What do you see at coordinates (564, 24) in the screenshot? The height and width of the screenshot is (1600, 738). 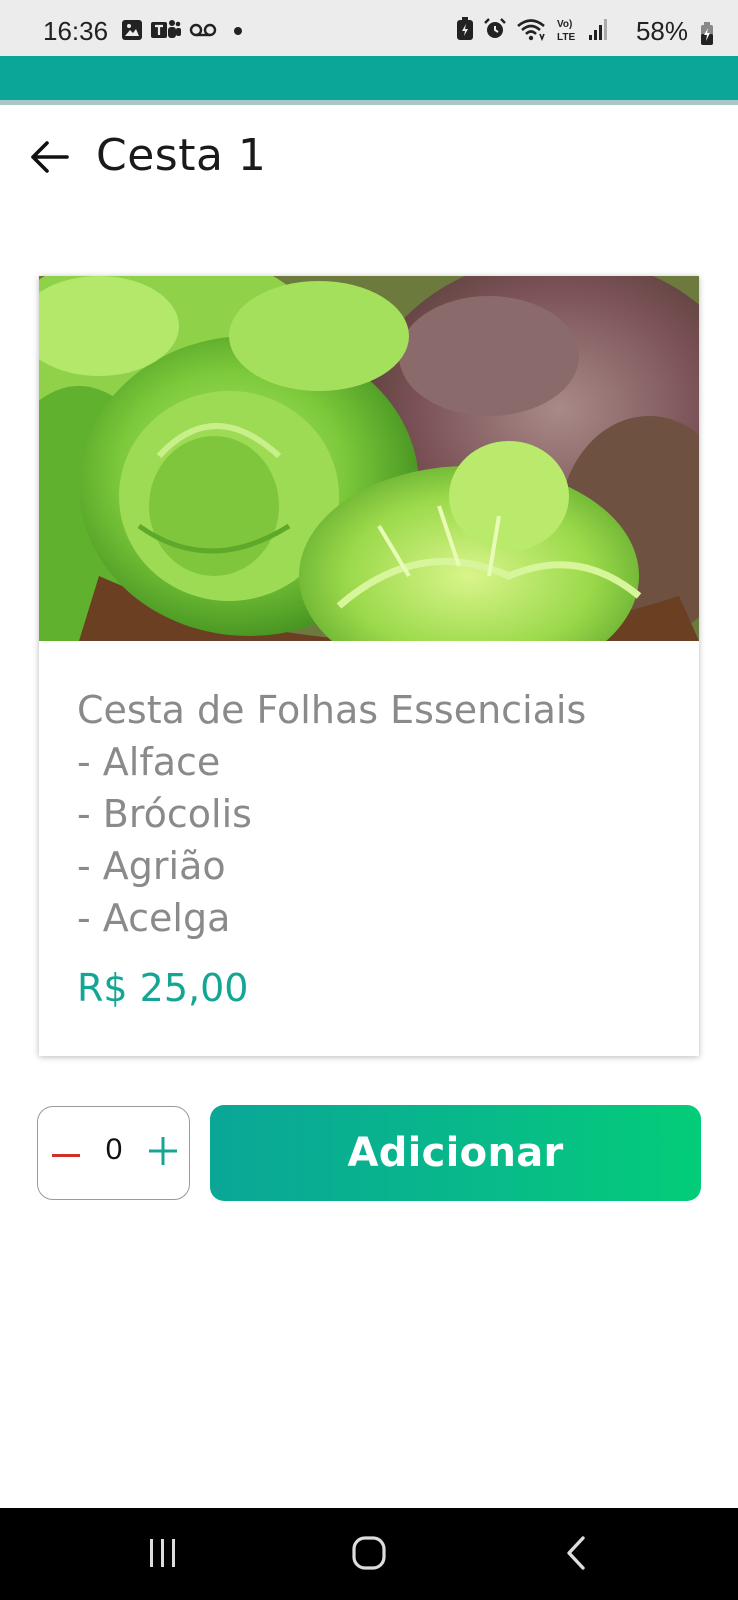 I see `svg-text: Vo)` at bounding box center [564, 24].